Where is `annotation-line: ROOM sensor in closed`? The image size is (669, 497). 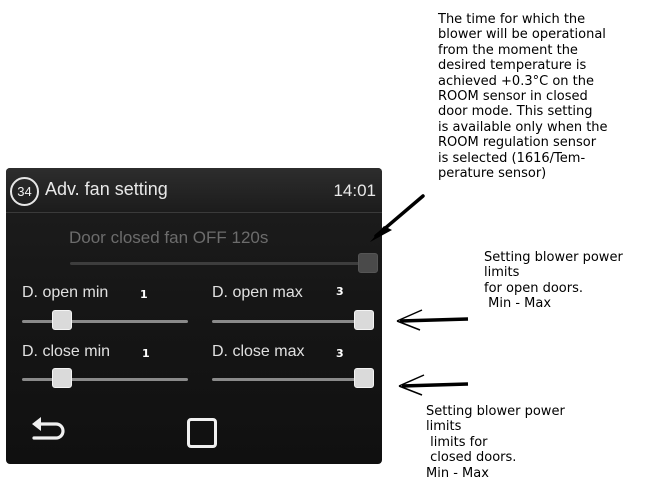
annotation-line: ROOM sensor in closed is located at coordinates (513, 97).